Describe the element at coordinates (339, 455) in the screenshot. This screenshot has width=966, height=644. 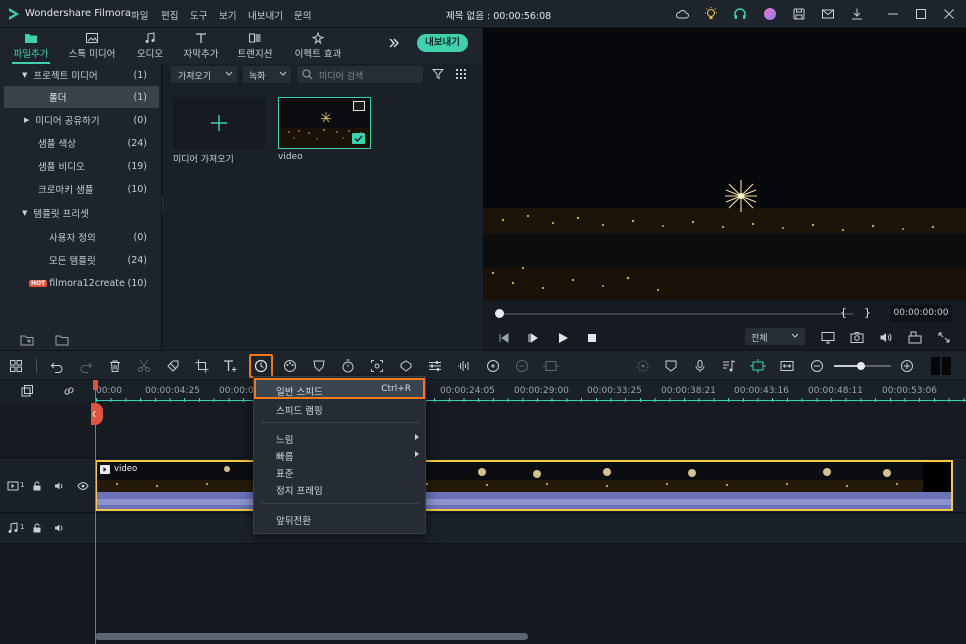
I see `menu-item-fast: 빠름` at that location.